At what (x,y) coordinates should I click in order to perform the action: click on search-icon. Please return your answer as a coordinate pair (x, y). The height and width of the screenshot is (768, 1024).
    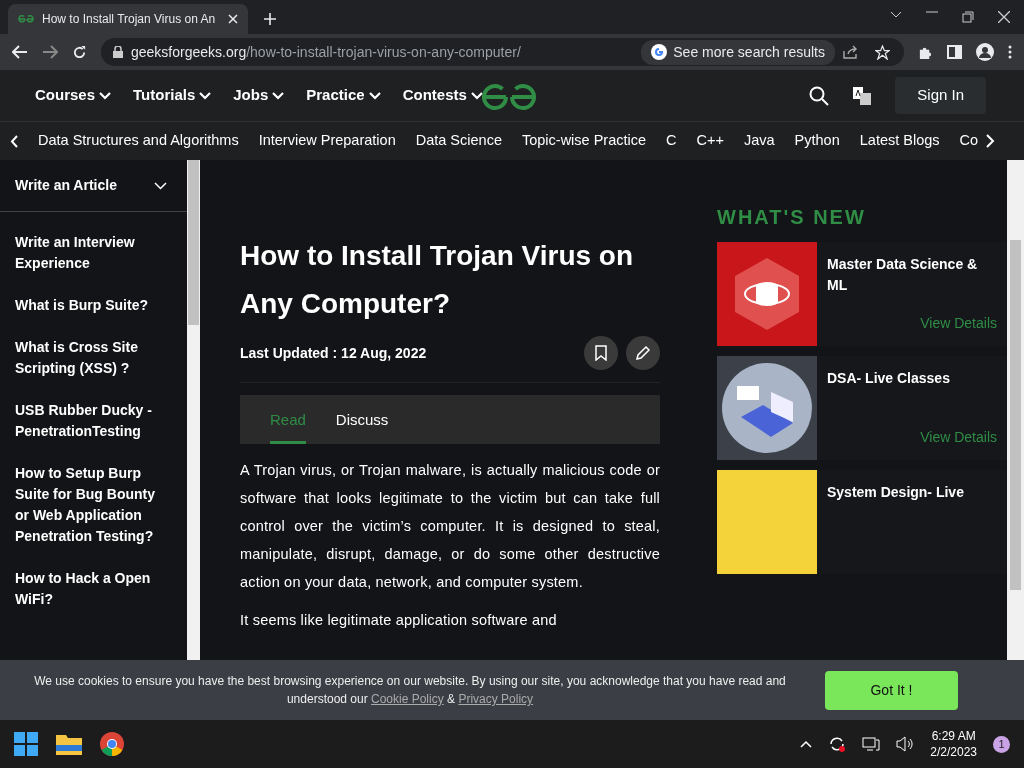
    Looking at the image, I should click on (819, 95).